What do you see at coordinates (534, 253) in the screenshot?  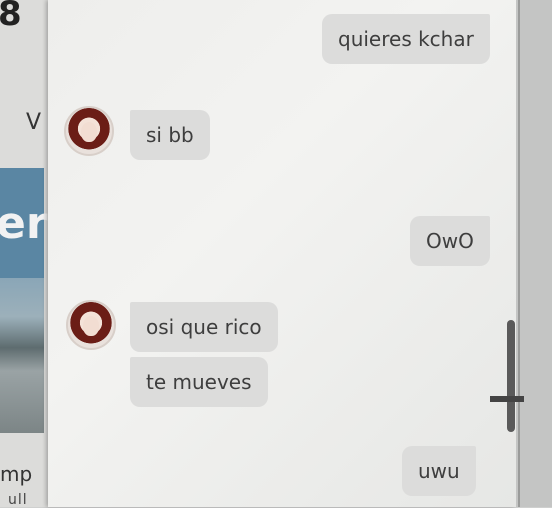 I see `window-edge` at bounding box center [534, 253].